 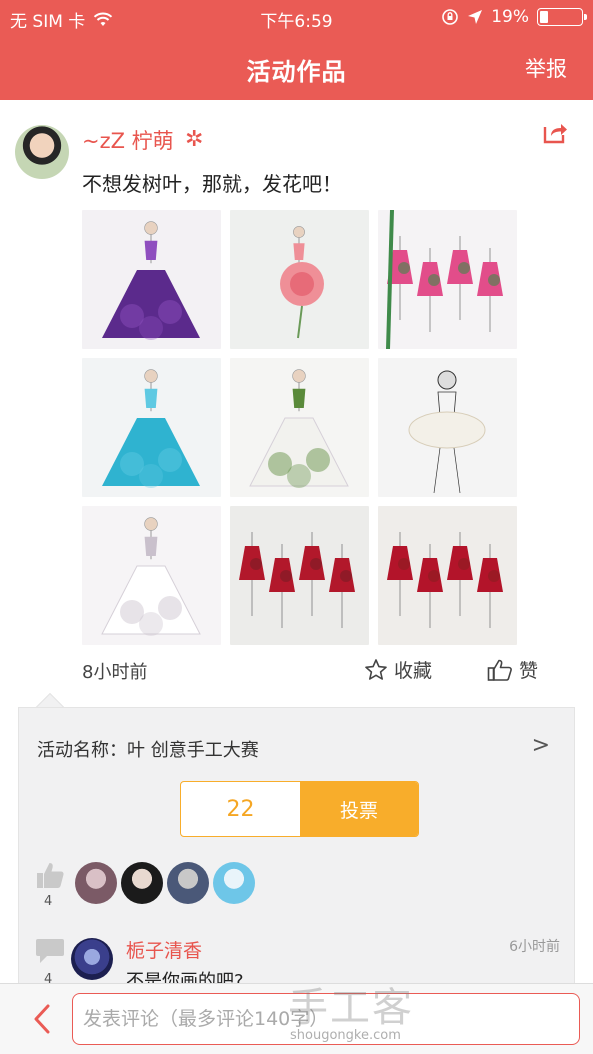 I want to click on battery-icon, so click(x=562, y=17).